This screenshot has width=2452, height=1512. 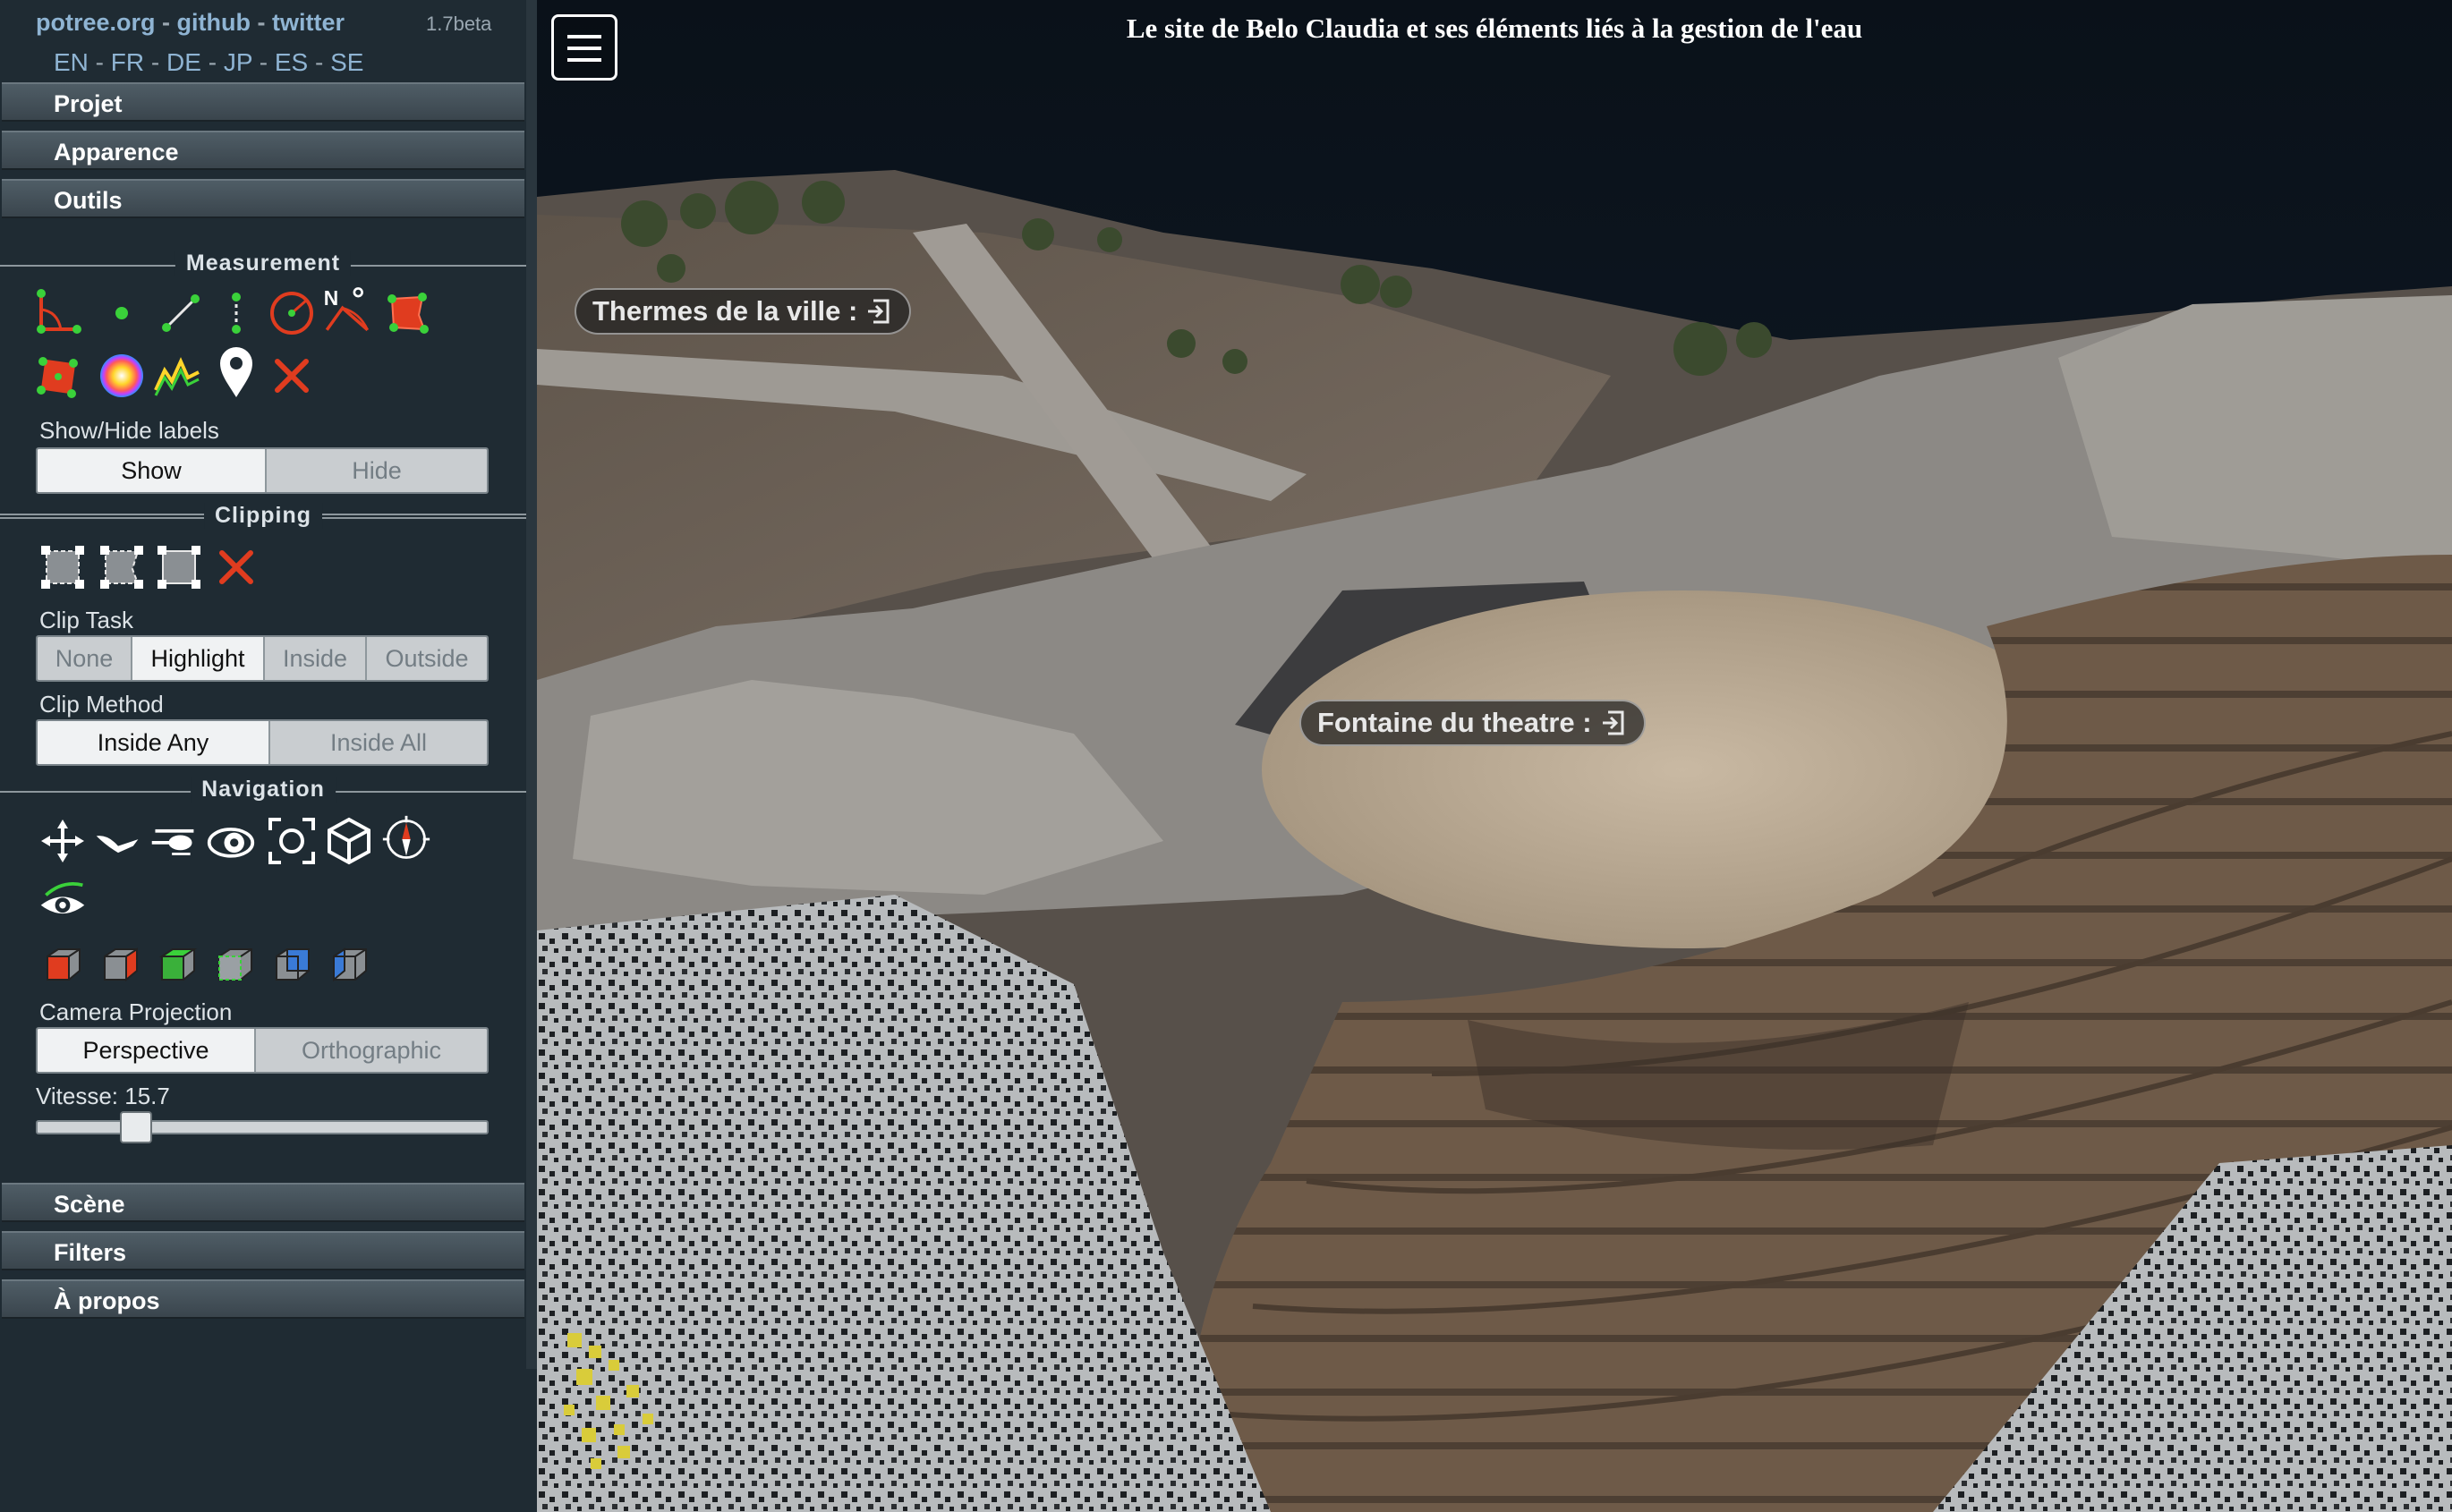 I want to click on accordion-filters: Filters, so click(x=263, y=1250).